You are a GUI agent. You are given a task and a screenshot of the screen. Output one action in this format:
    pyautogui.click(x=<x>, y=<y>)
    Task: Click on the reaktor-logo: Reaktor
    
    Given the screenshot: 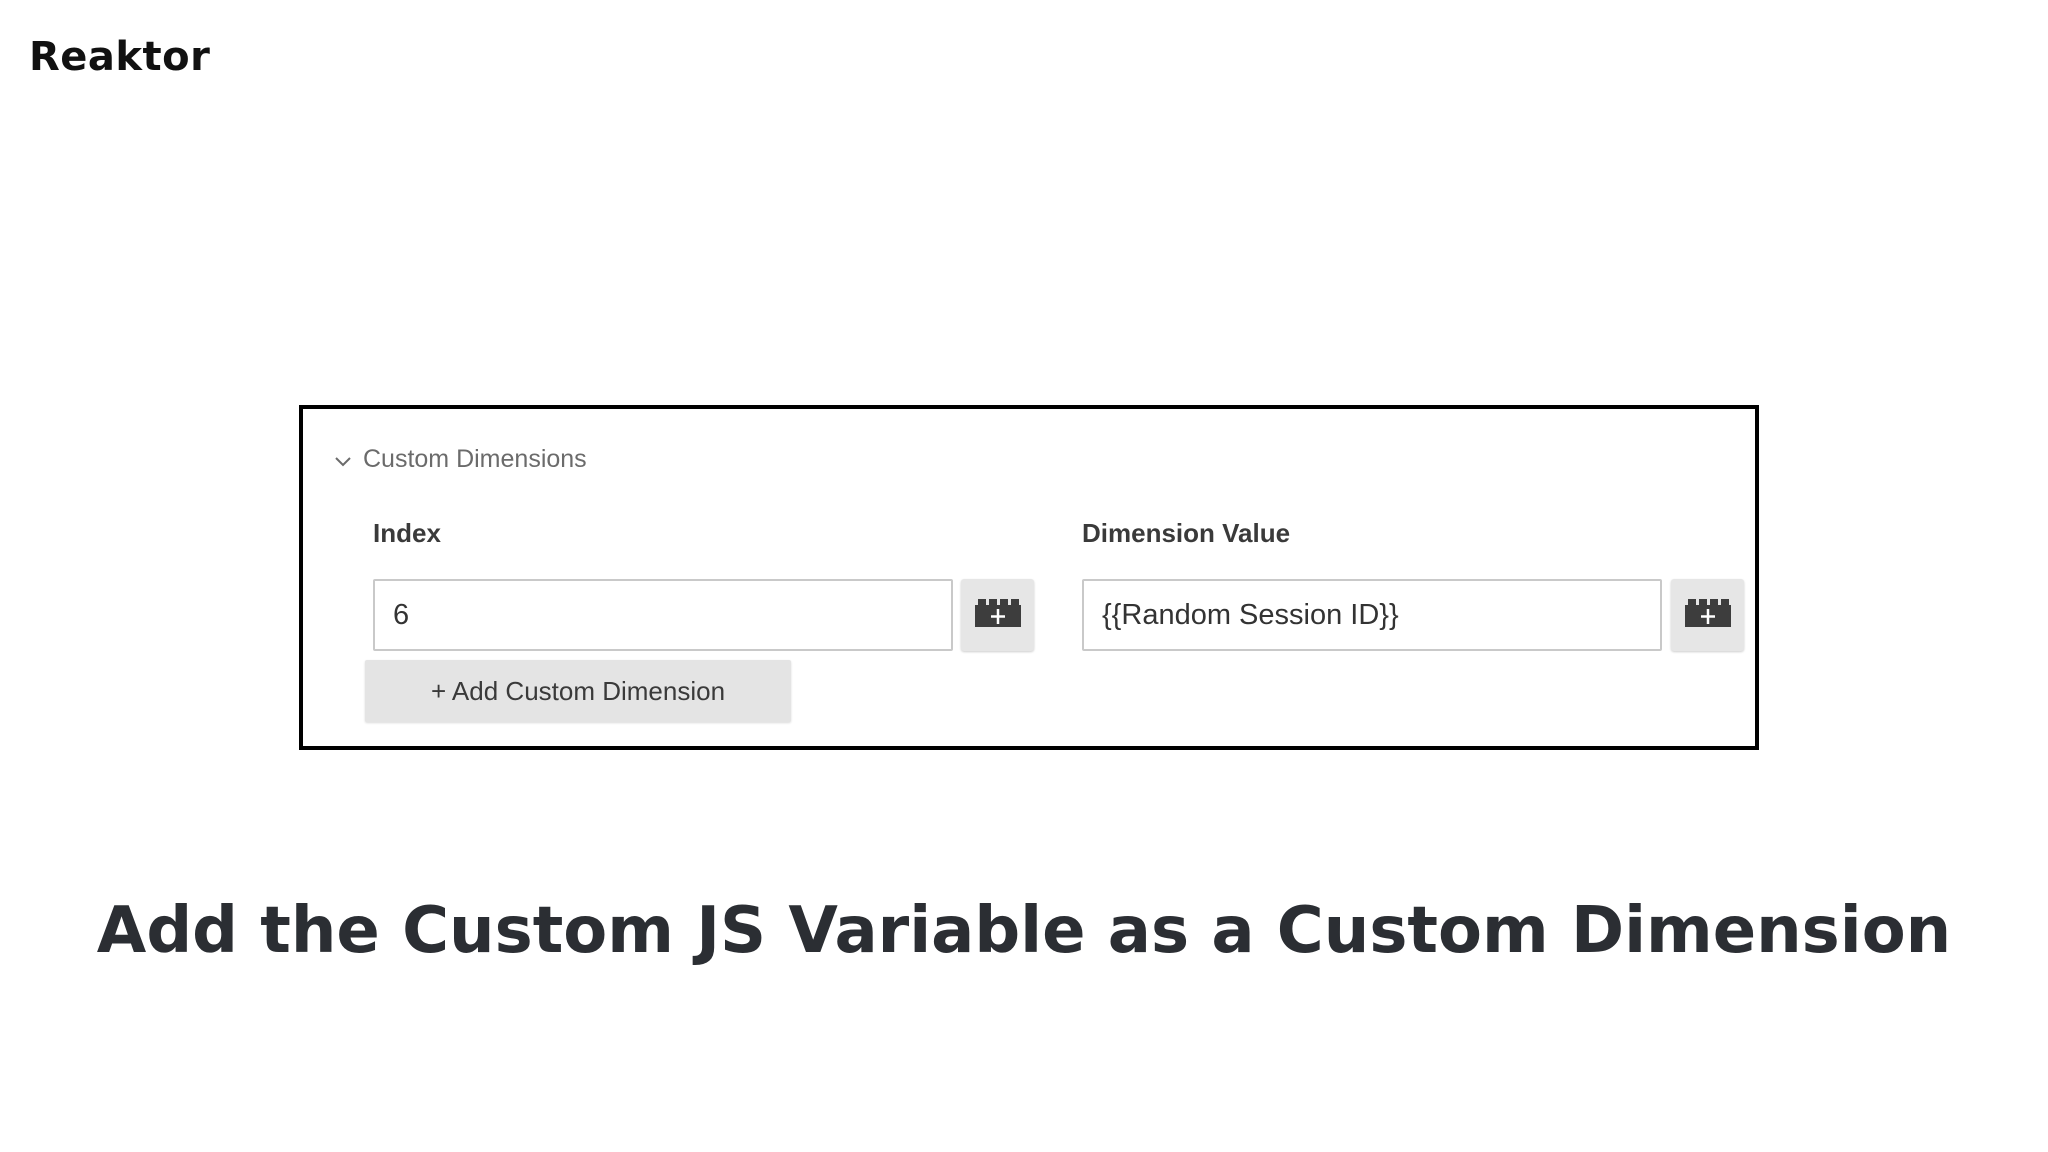 What is the action you would take?
    pyautogui.click(x=120, y=57)
    